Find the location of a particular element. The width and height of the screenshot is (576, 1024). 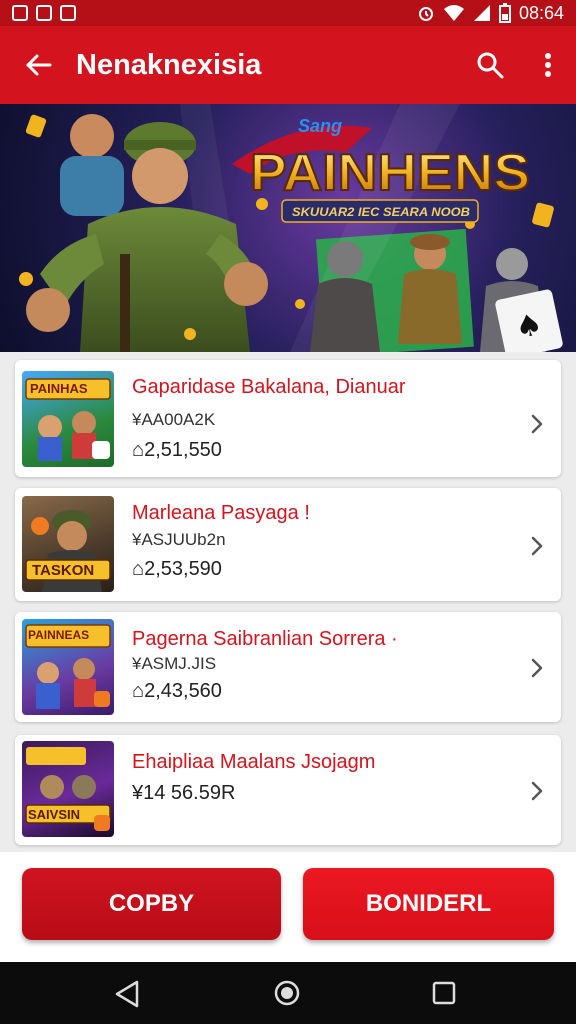

game-thumbnail: PAINNEAS is located at coordinates (68, 667).